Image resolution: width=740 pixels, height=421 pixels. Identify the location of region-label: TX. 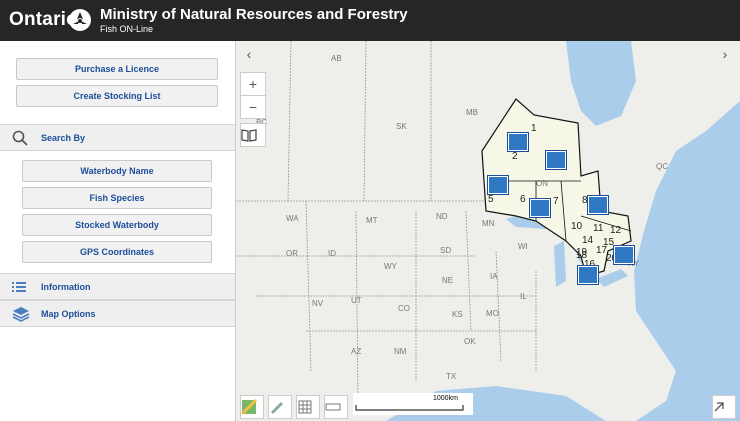
(451, 376).